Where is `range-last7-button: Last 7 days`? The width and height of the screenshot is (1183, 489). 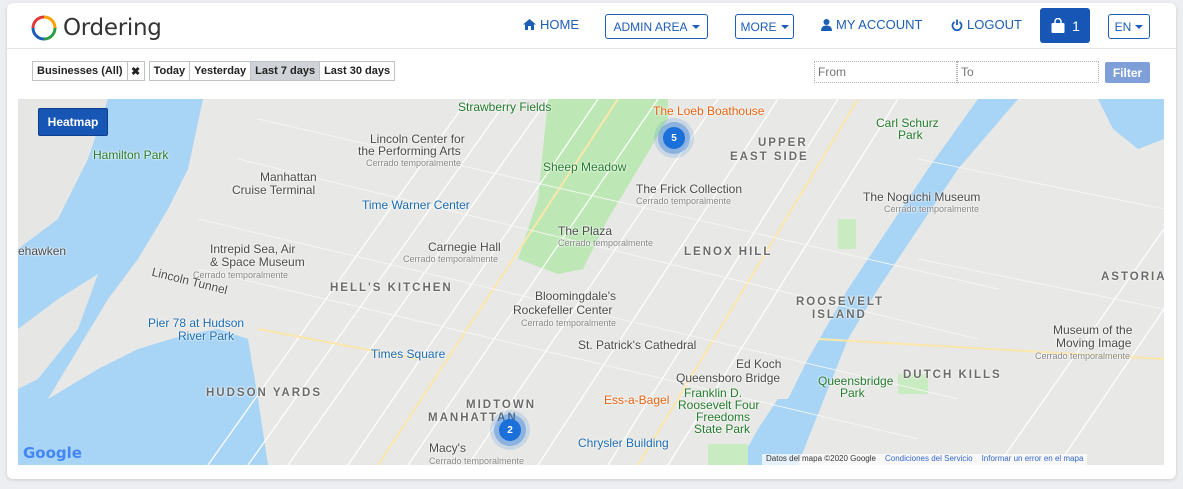
range-last7-button: Last 7 days is located at coordinates (285, 71).